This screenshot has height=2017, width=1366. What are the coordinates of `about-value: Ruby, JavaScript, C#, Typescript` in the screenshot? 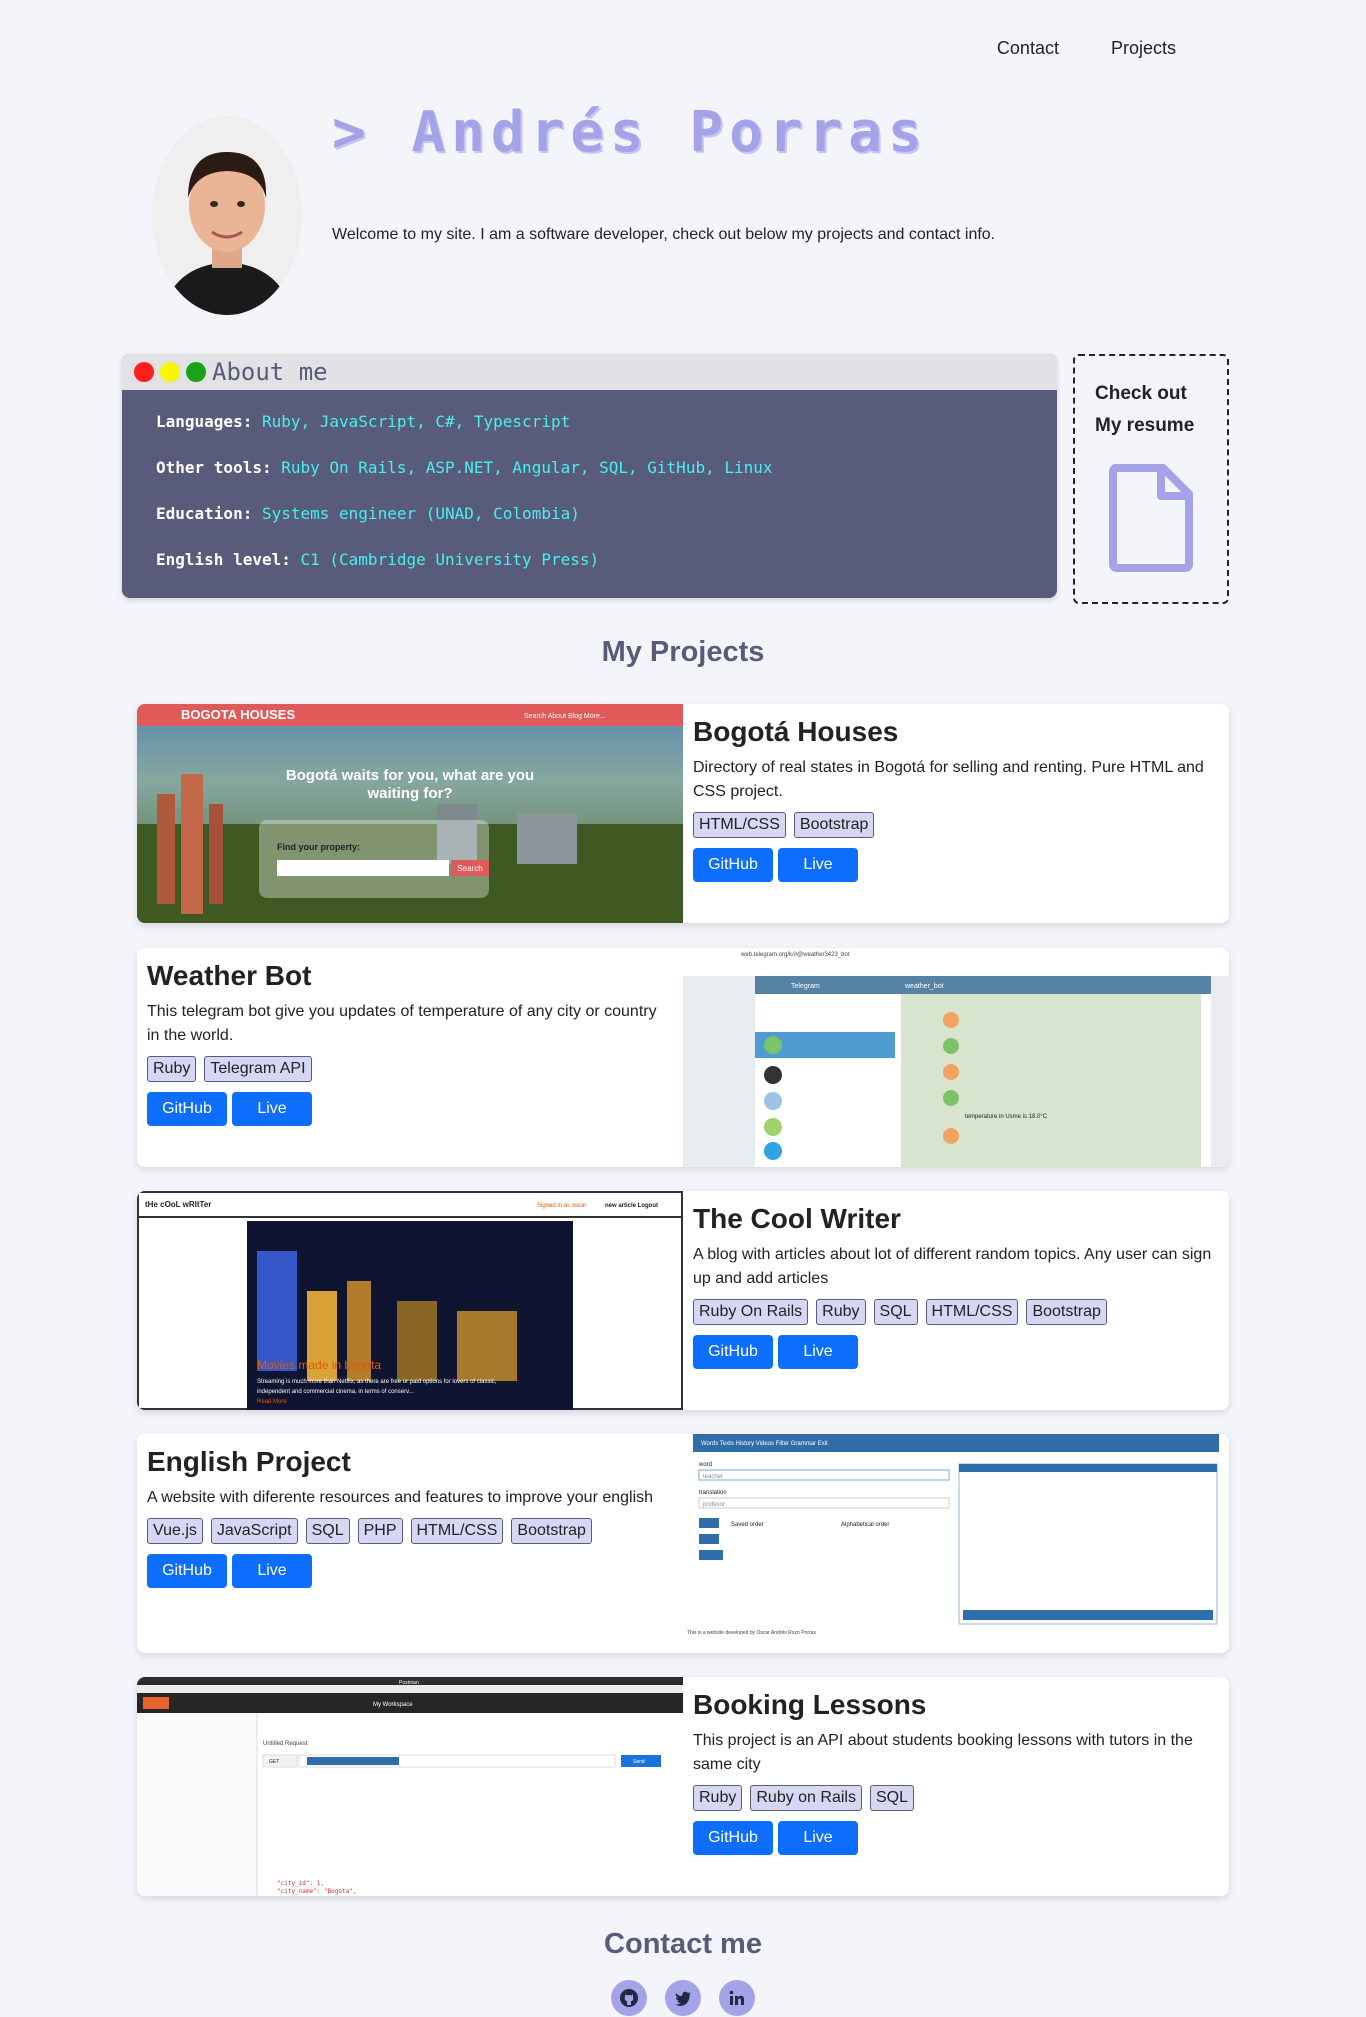 It's located at (416, 421).